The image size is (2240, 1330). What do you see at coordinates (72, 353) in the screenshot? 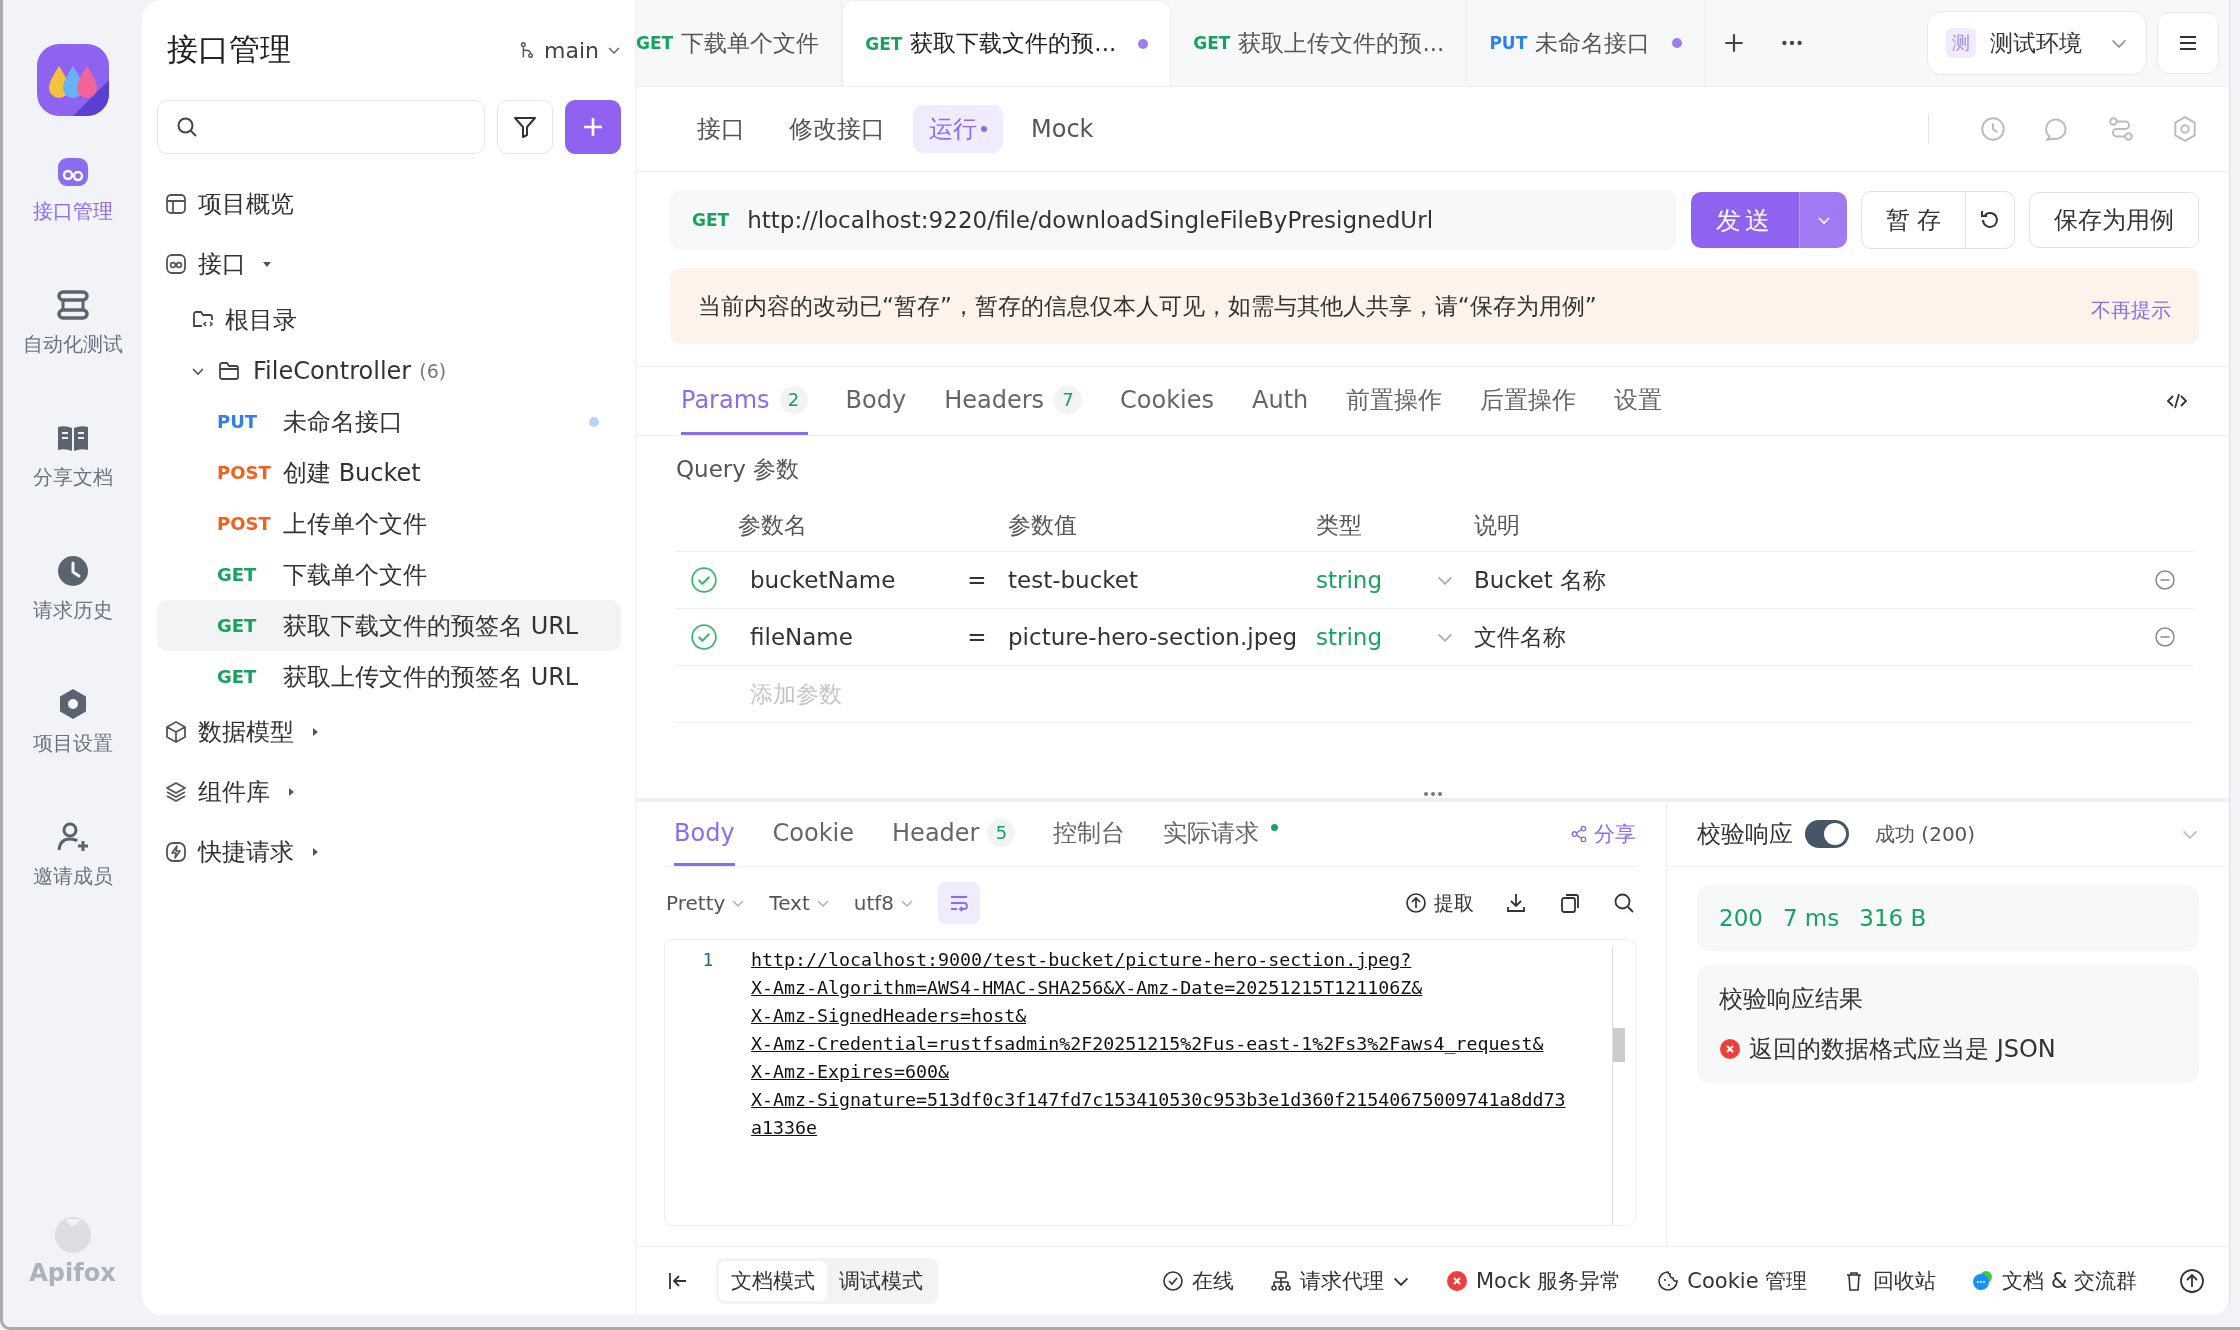
I see `rail-nav-item: 自动化测试` at bounding box center [72, 353].